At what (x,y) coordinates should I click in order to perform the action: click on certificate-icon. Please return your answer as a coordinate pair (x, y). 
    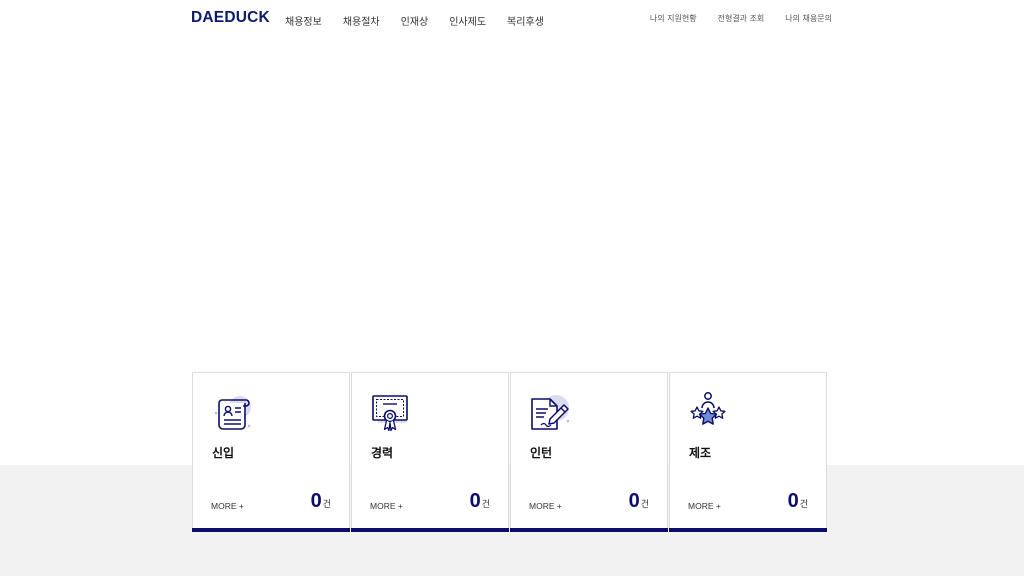
    Looking at the image, I should click on (390, 413).